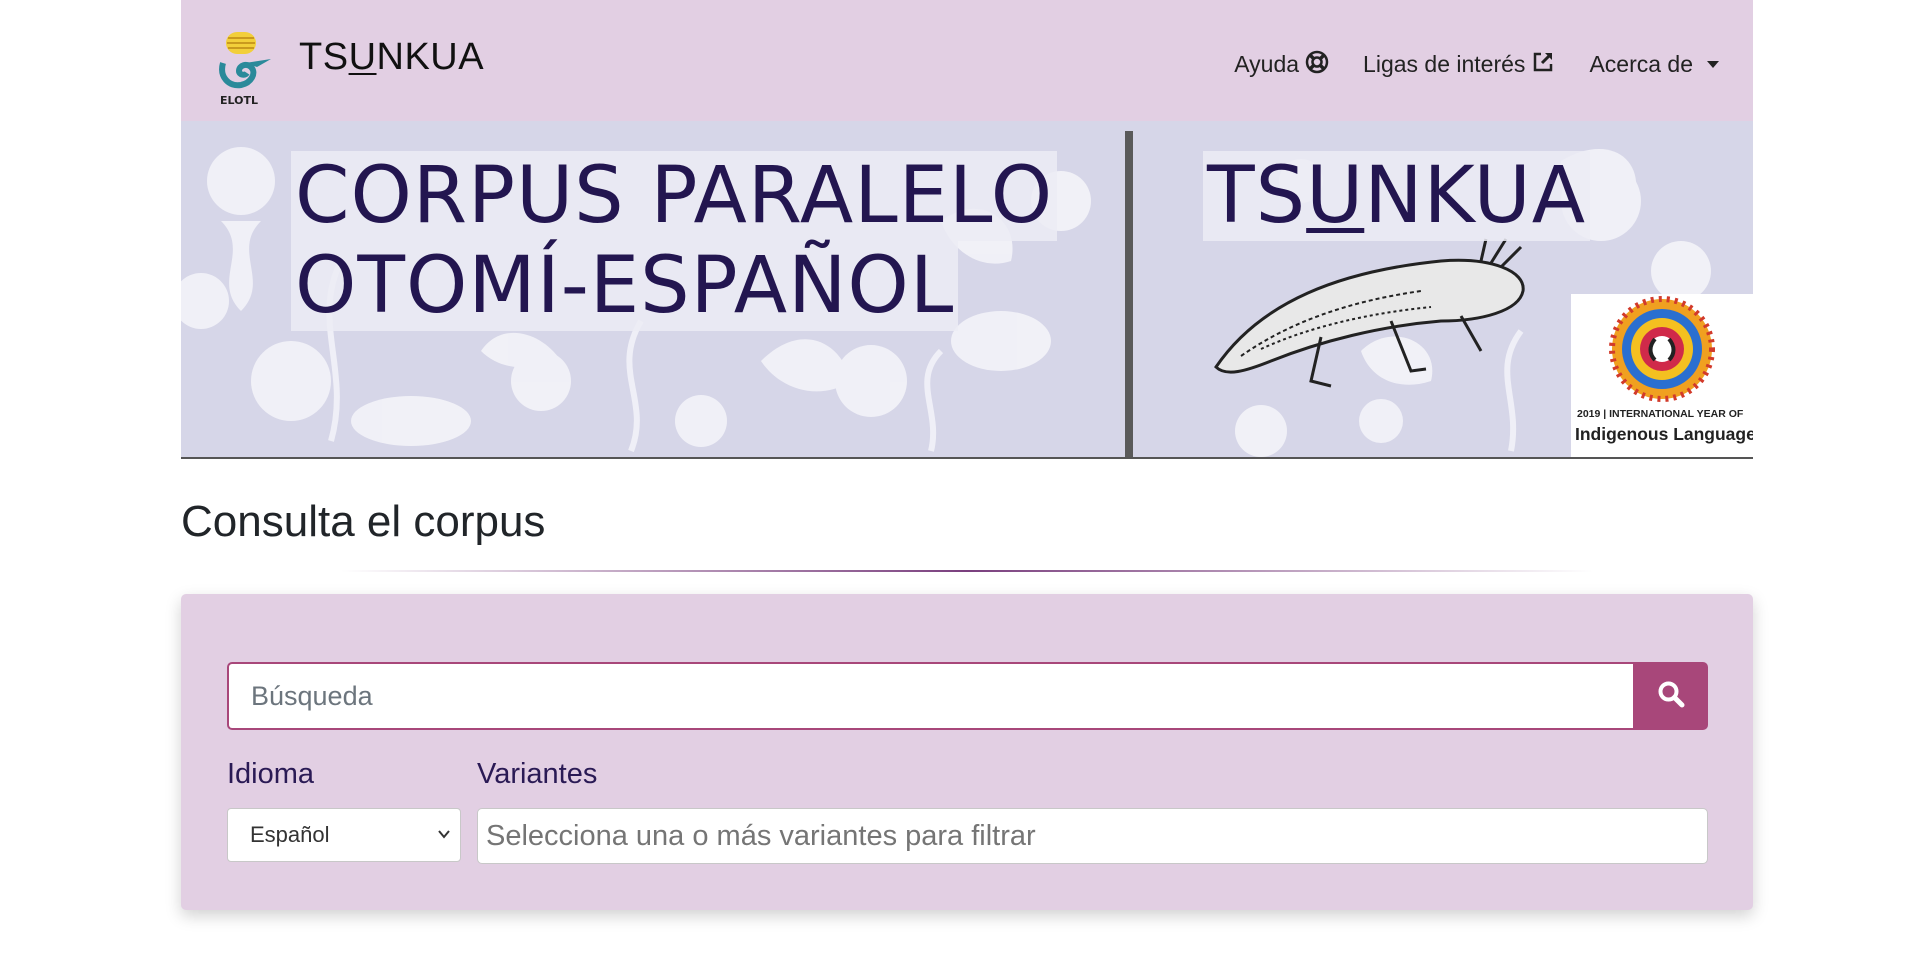  What do you see at coordinates (1267, 64) in the screenshot?
I see `nav-link-ayuda-label: Ayuda` at bounding box center [1267, 64].